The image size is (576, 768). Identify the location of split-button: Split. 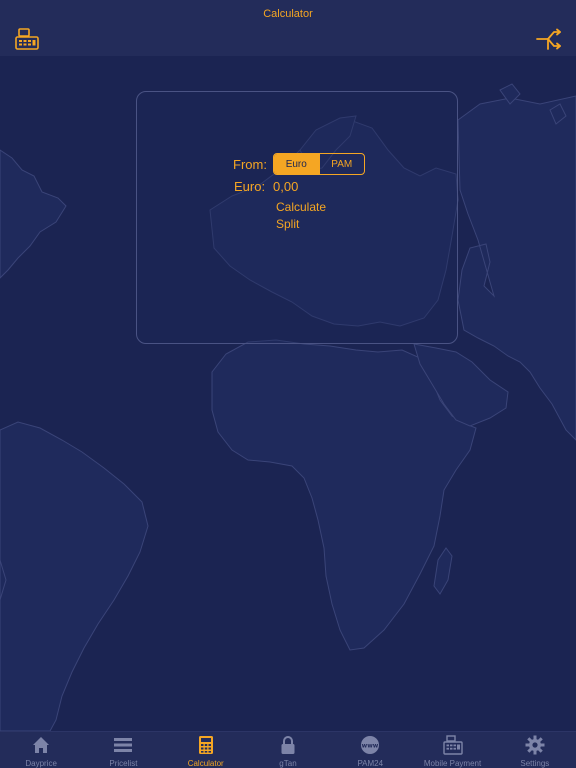
(287, 224).